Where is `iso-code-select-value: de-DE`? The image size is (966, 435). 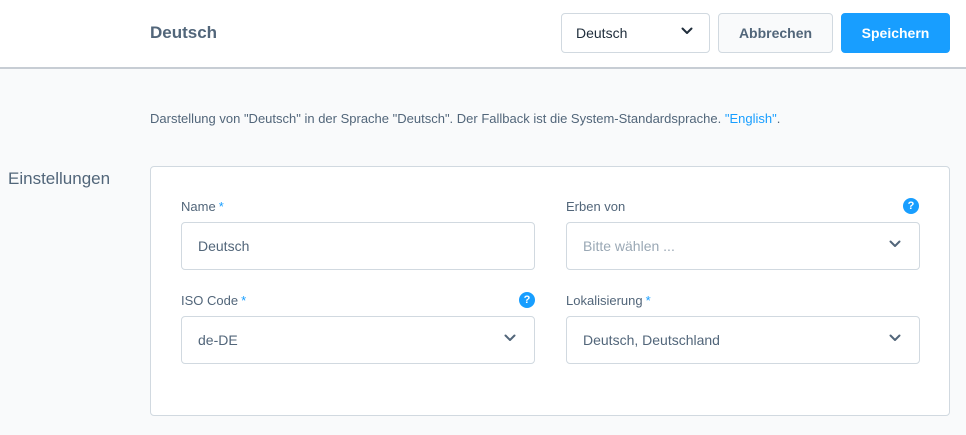 iso-code-select-value: de-DE is located at coordinates (218, 340).